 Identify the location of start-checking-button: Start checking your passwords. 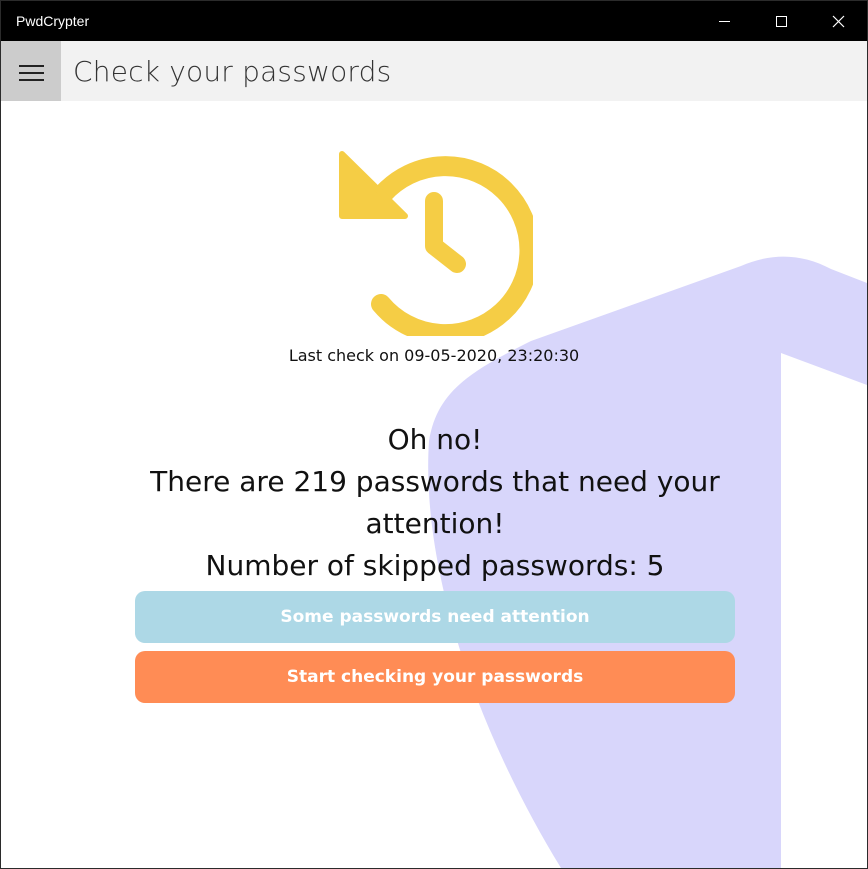
(435, 677).